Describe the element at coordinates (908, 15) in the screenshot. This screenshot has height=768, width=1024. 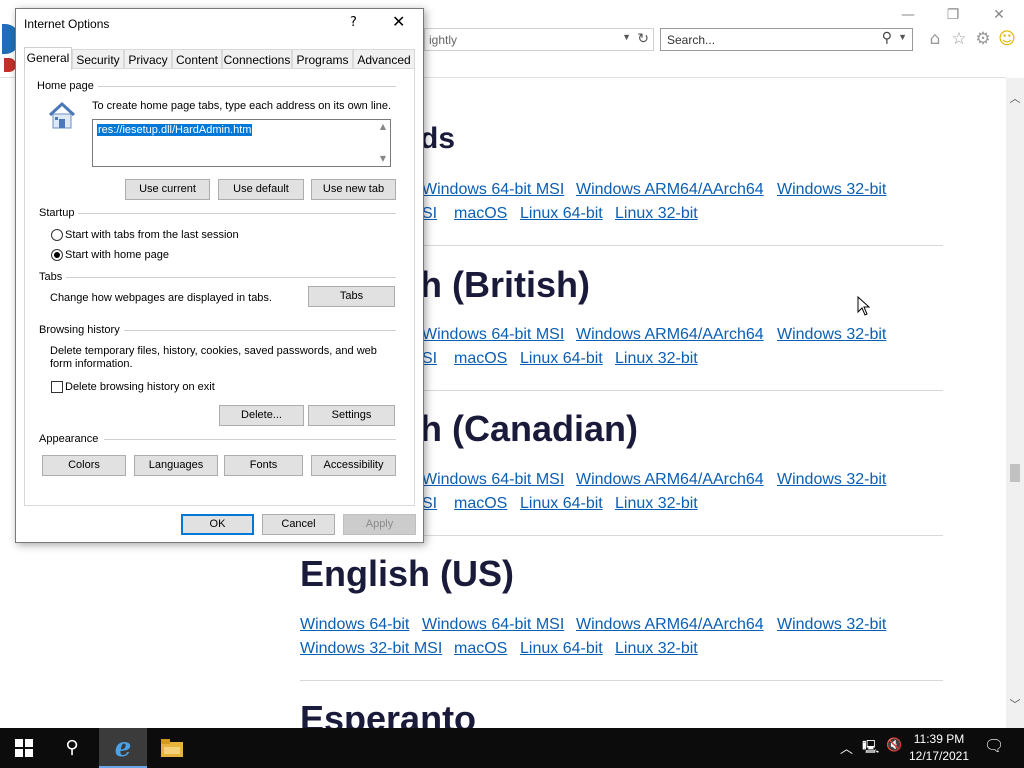
I see `minimize-button: —` at that location.